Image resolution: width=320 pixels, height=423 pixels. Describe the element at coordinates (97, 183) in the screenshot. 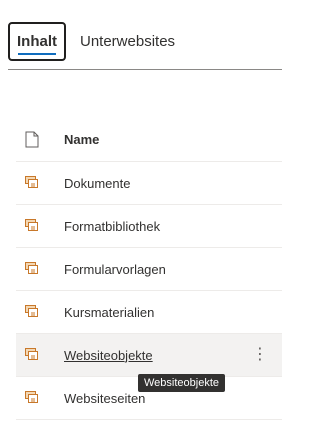

I see `list-item-label: Dokumente` at that location.